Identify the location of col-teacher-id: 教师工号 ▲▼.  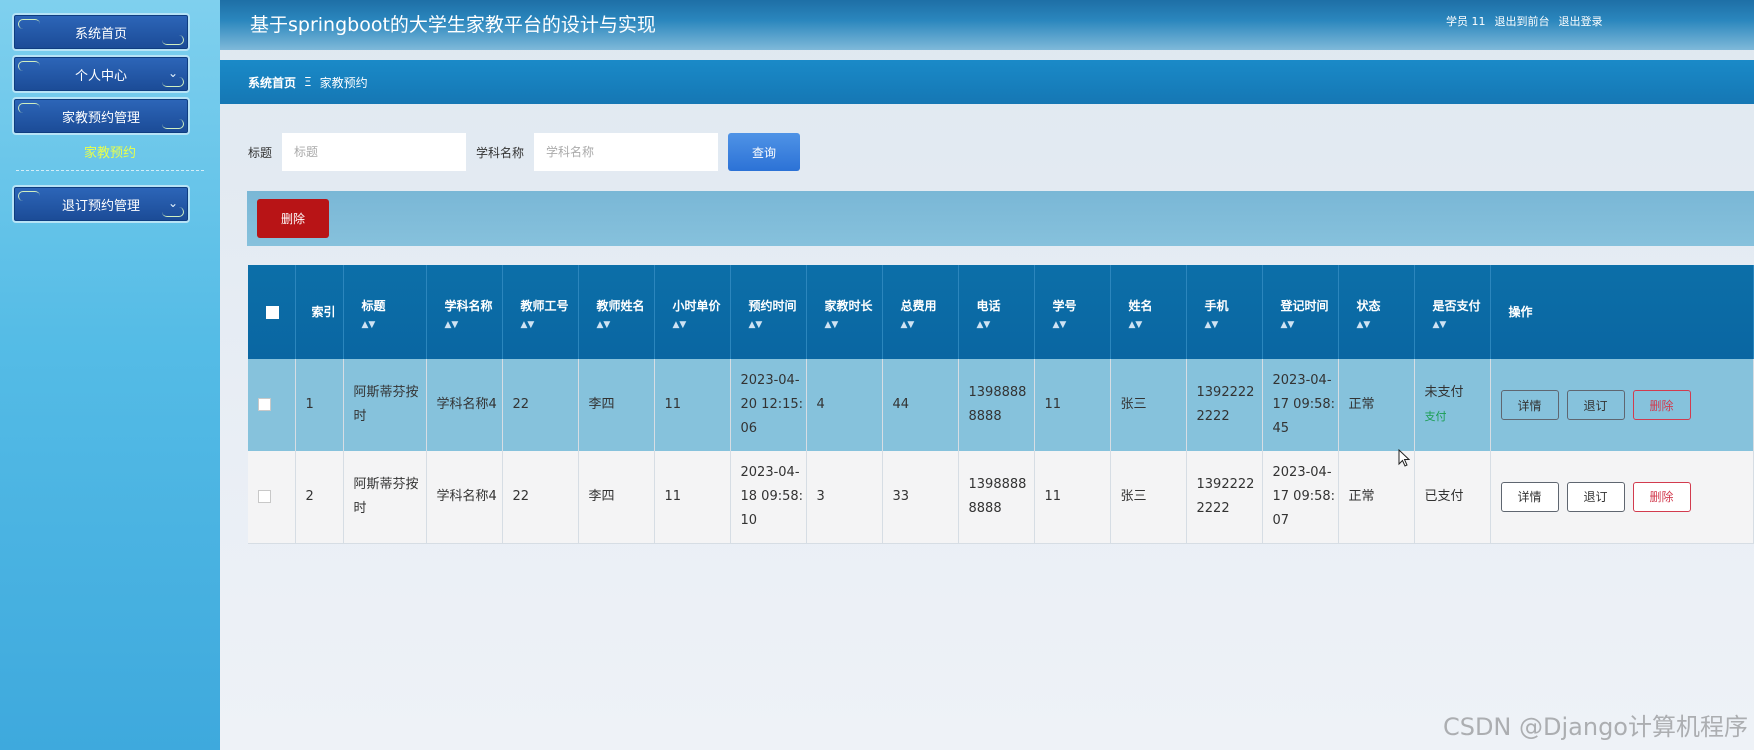
(540, 312).